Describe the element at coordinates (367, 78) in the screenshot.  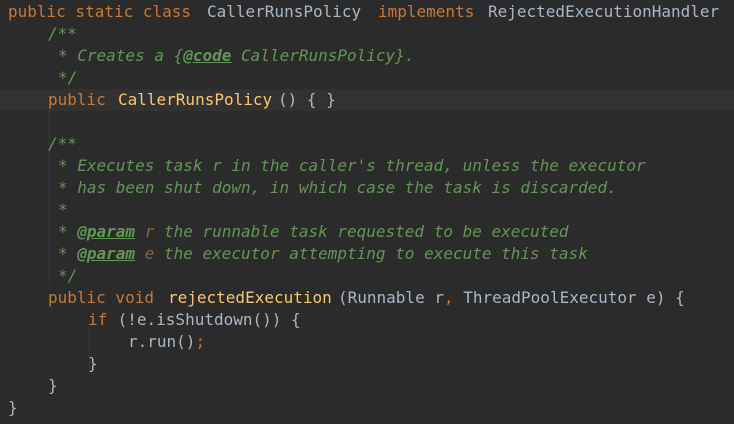
I see `code-line-4: */` at that location.